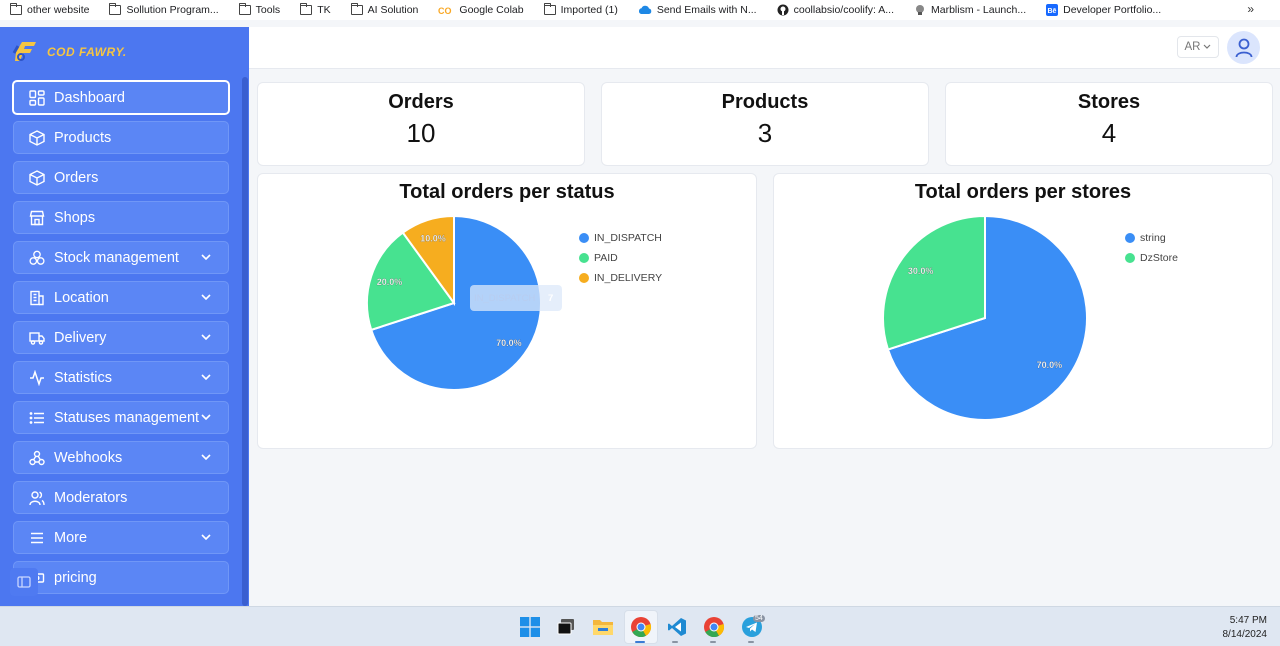  I want to click on stat-title: Orders, so click(421, 102).